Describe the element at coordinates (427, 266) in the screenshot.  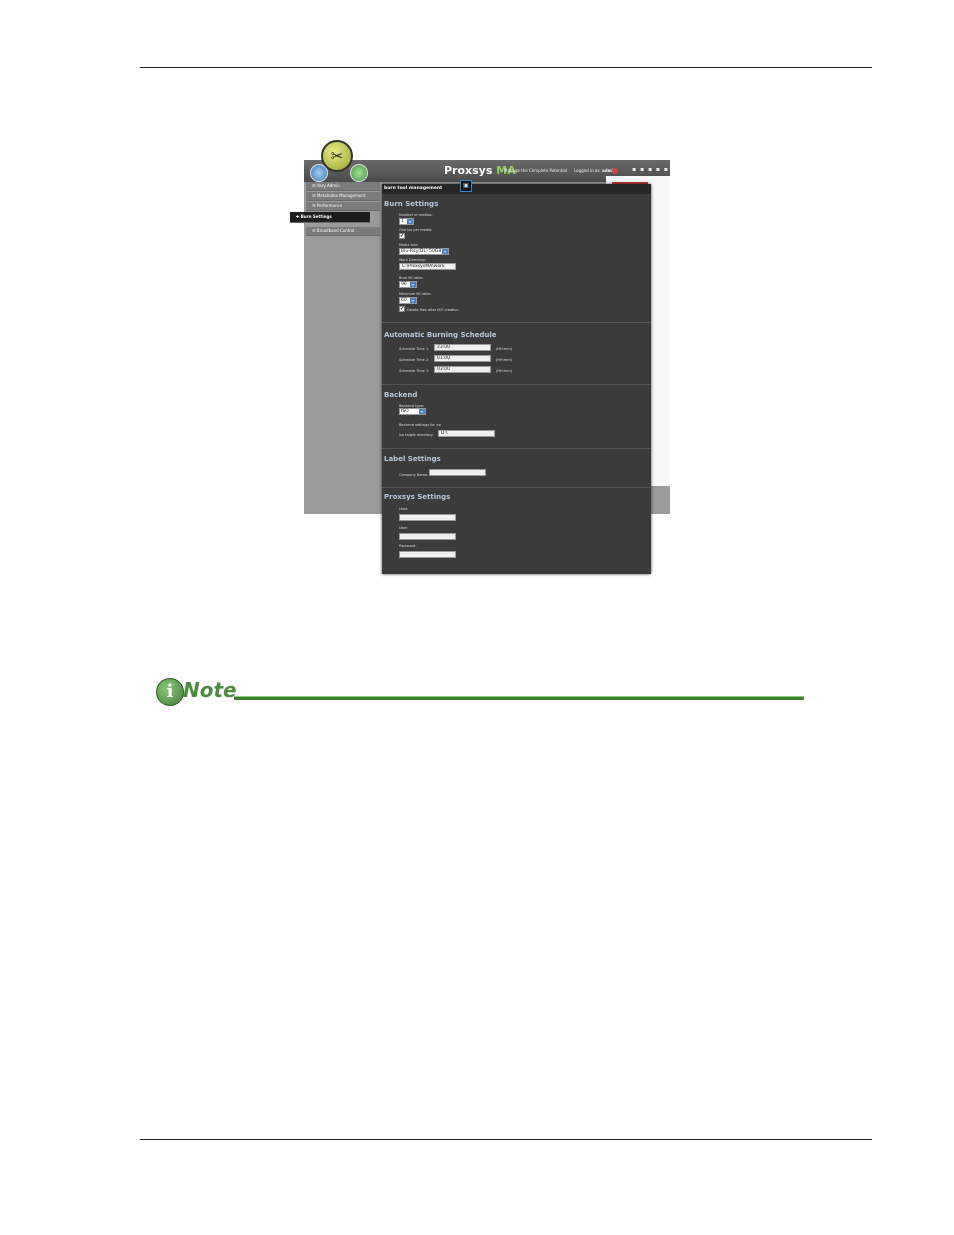
I see `work-dir-input: C:\ProxsysMA\work` at that location.